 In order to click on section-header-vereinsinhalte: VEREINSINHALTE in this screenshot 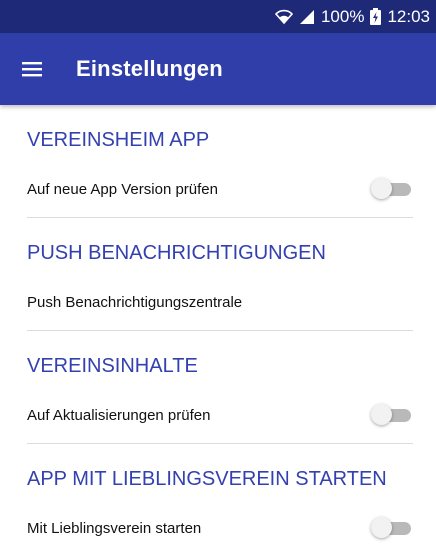, I will do `click(112, 366)`.